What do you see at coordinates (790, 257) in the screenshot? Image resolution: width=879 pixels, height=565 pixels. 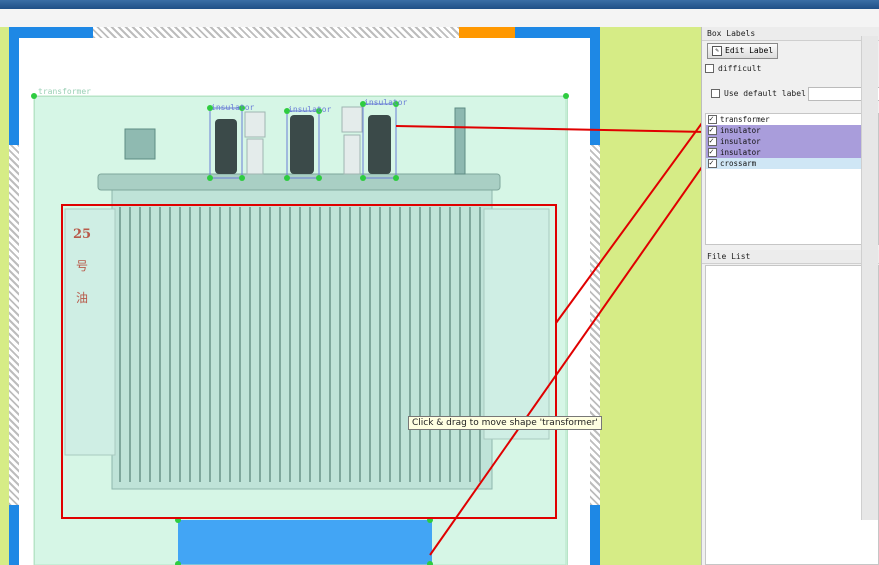 I see `file-list-title: File List` at bounding box center [790, 257].